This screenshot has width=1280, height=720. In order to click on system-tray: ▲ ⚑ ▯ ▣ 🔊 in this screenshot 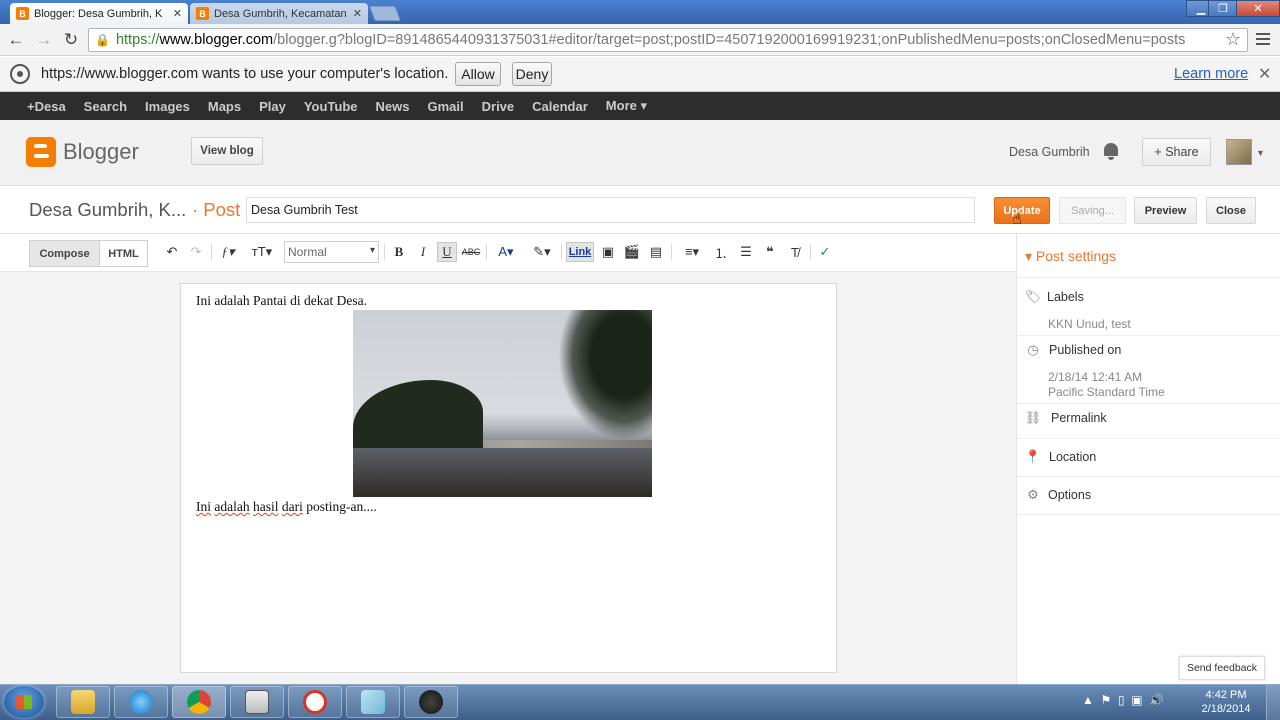, I will do `click(1123, 700)`.